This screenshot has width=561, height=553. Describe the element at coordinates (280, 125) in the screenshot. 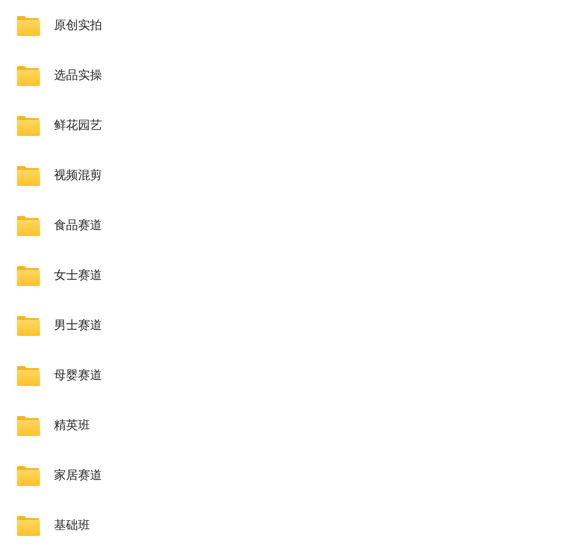

I see `folder-item: 鲜花园艺` at that location.